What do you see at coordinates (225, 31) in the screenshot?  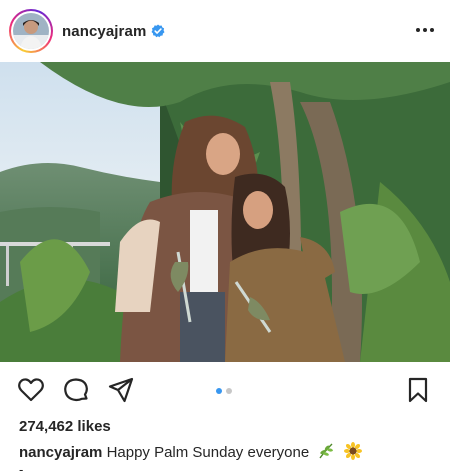 I see `post-header: nancyajram` at bounding box center [225, 31].